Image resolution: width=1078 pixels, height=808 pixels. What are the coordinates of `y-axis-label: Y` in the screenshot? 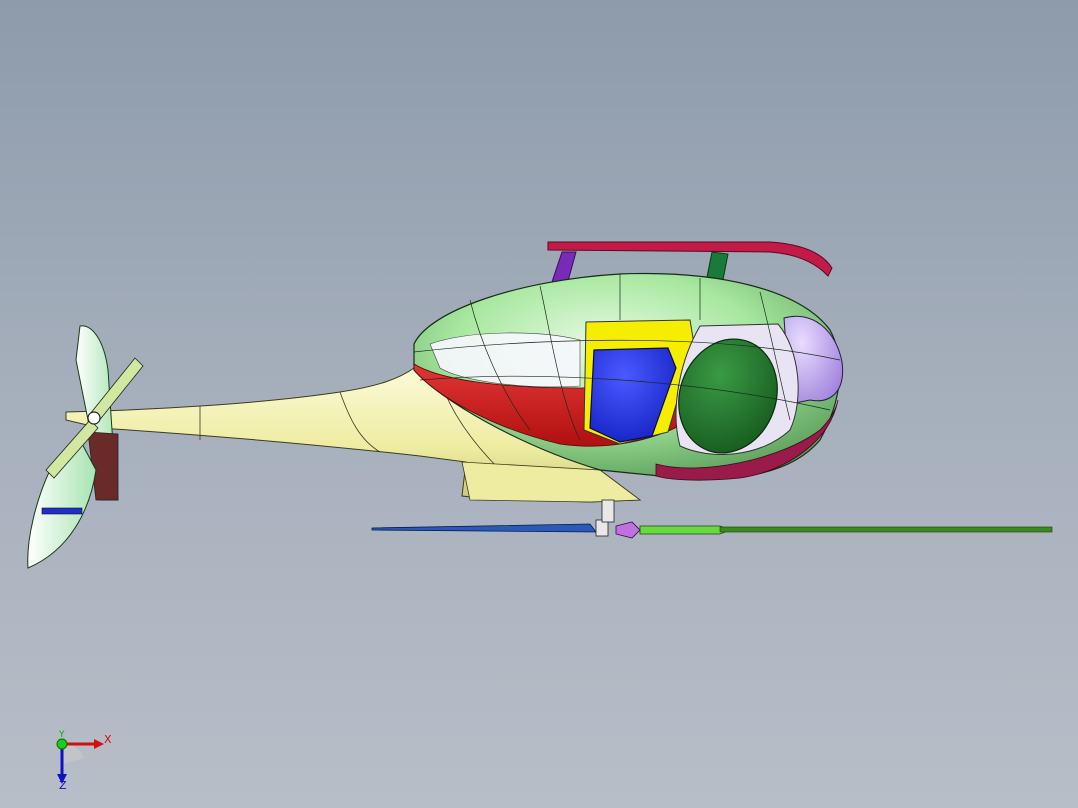 It's located at (62, 735).